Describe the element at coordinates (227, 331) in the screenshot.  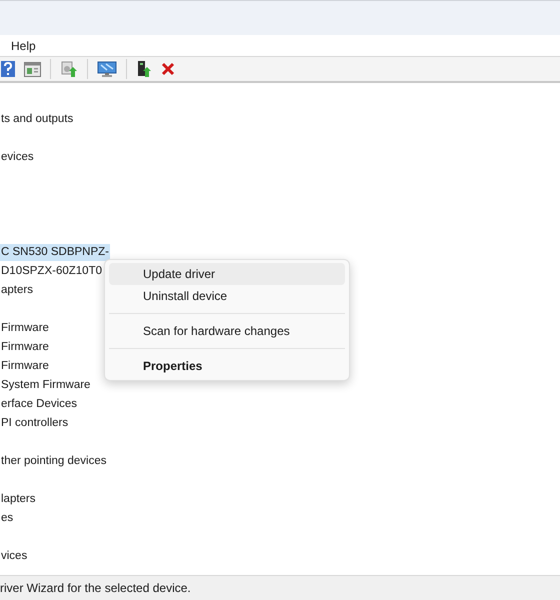
I see `context-menu-item: Scan for hardware changes` at that location.